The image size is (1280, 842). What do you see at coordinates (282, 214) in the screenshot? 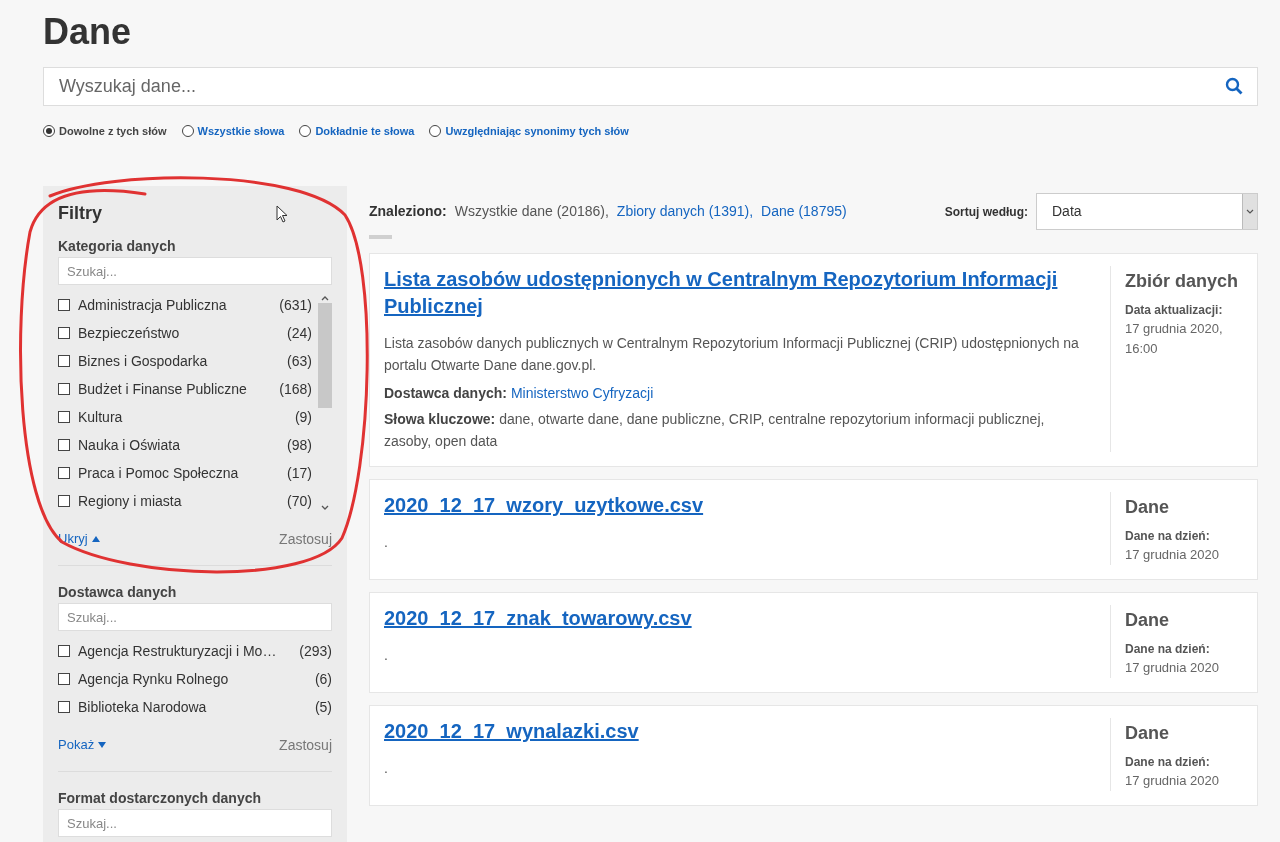
I see `cursor-icon` at bounding box center [282, 214].